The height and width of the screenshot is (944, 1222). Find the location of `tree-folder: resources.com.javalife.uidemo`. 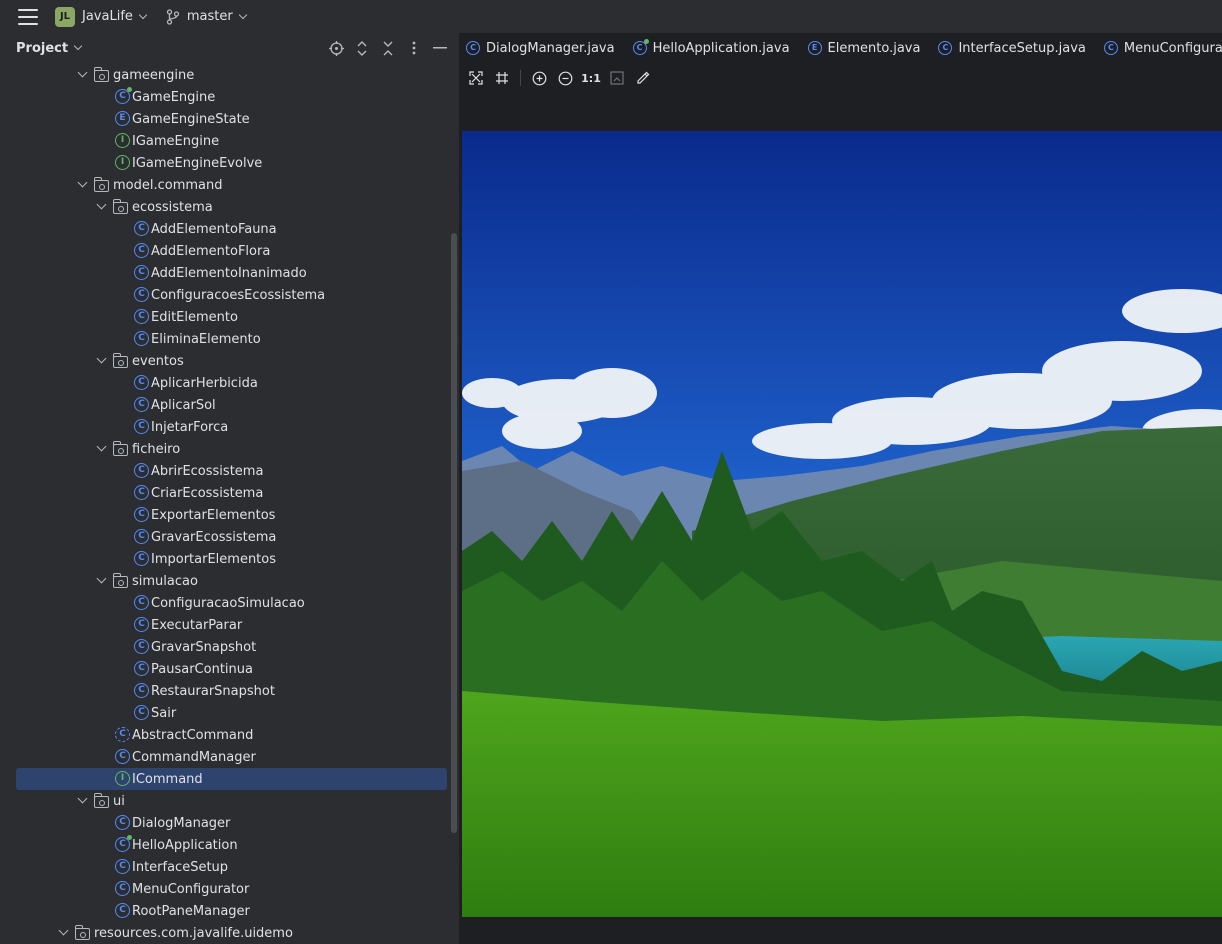

tree-folder: resources.com.javalife.uidemo is located at coordinates (231, 933).